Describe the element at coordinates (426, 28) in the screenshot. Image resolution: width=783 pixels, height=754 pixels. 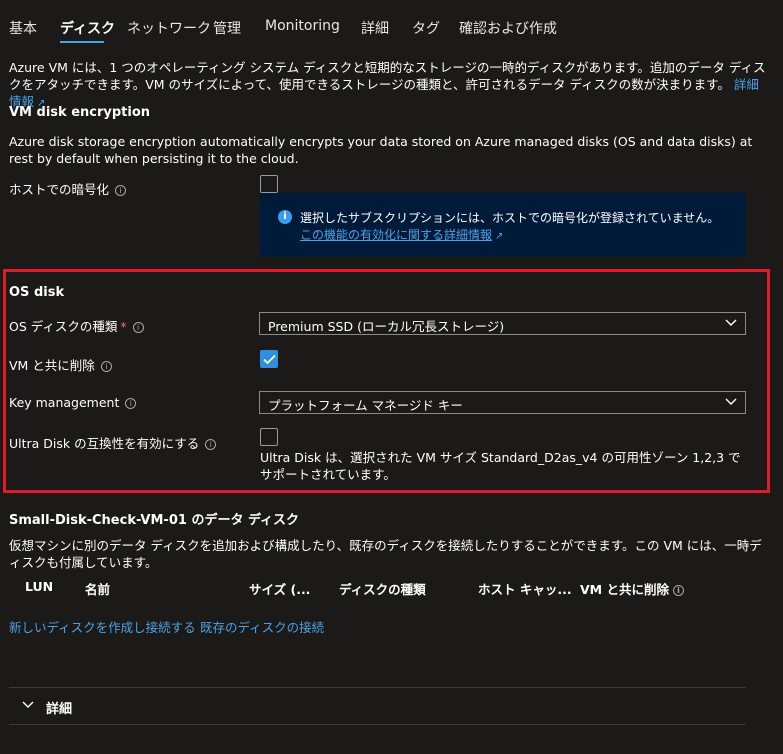
I see `tab-tags: タグ` at that location.